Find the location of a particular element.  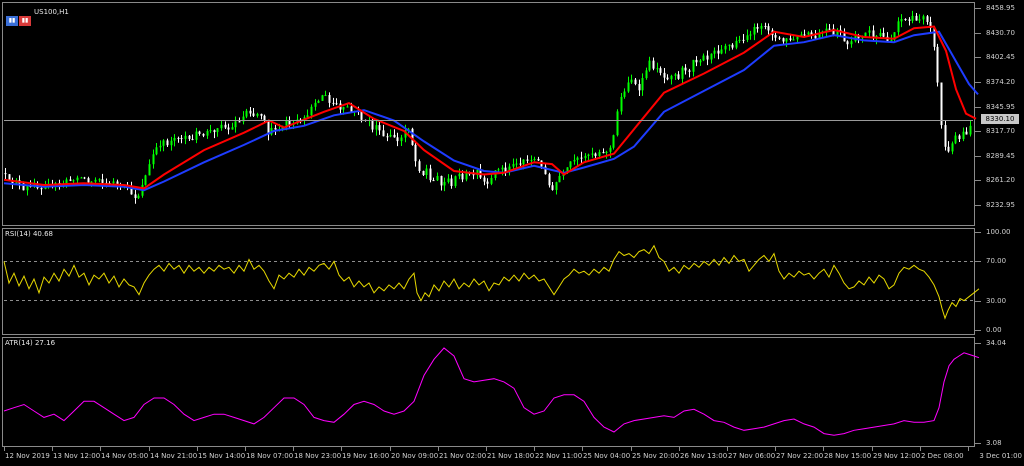

time-axis-label: 13 Nov 12:00 is located at coordinates (77, 456).